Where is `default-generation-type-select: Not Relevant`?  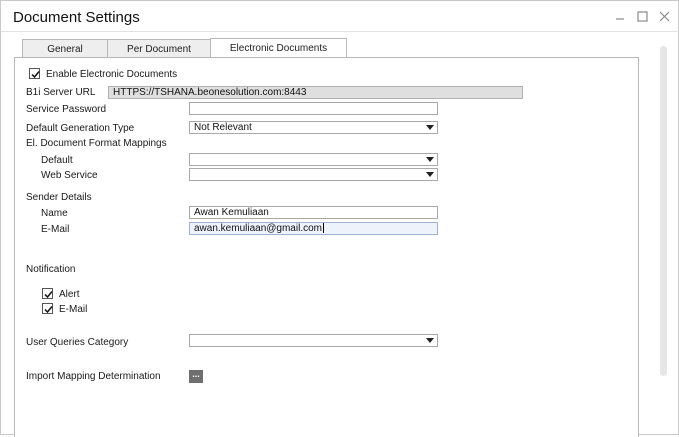 default-generation-type-select: Not Relevant is located at coordinates (313, 127).